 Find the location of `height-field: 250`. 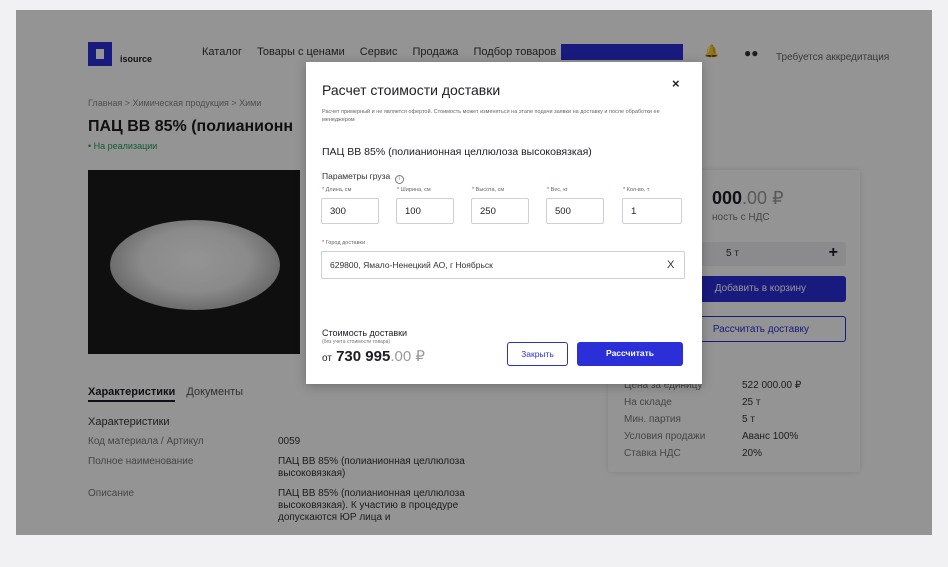

height-field: 250 is located at coordinates (500, 211).